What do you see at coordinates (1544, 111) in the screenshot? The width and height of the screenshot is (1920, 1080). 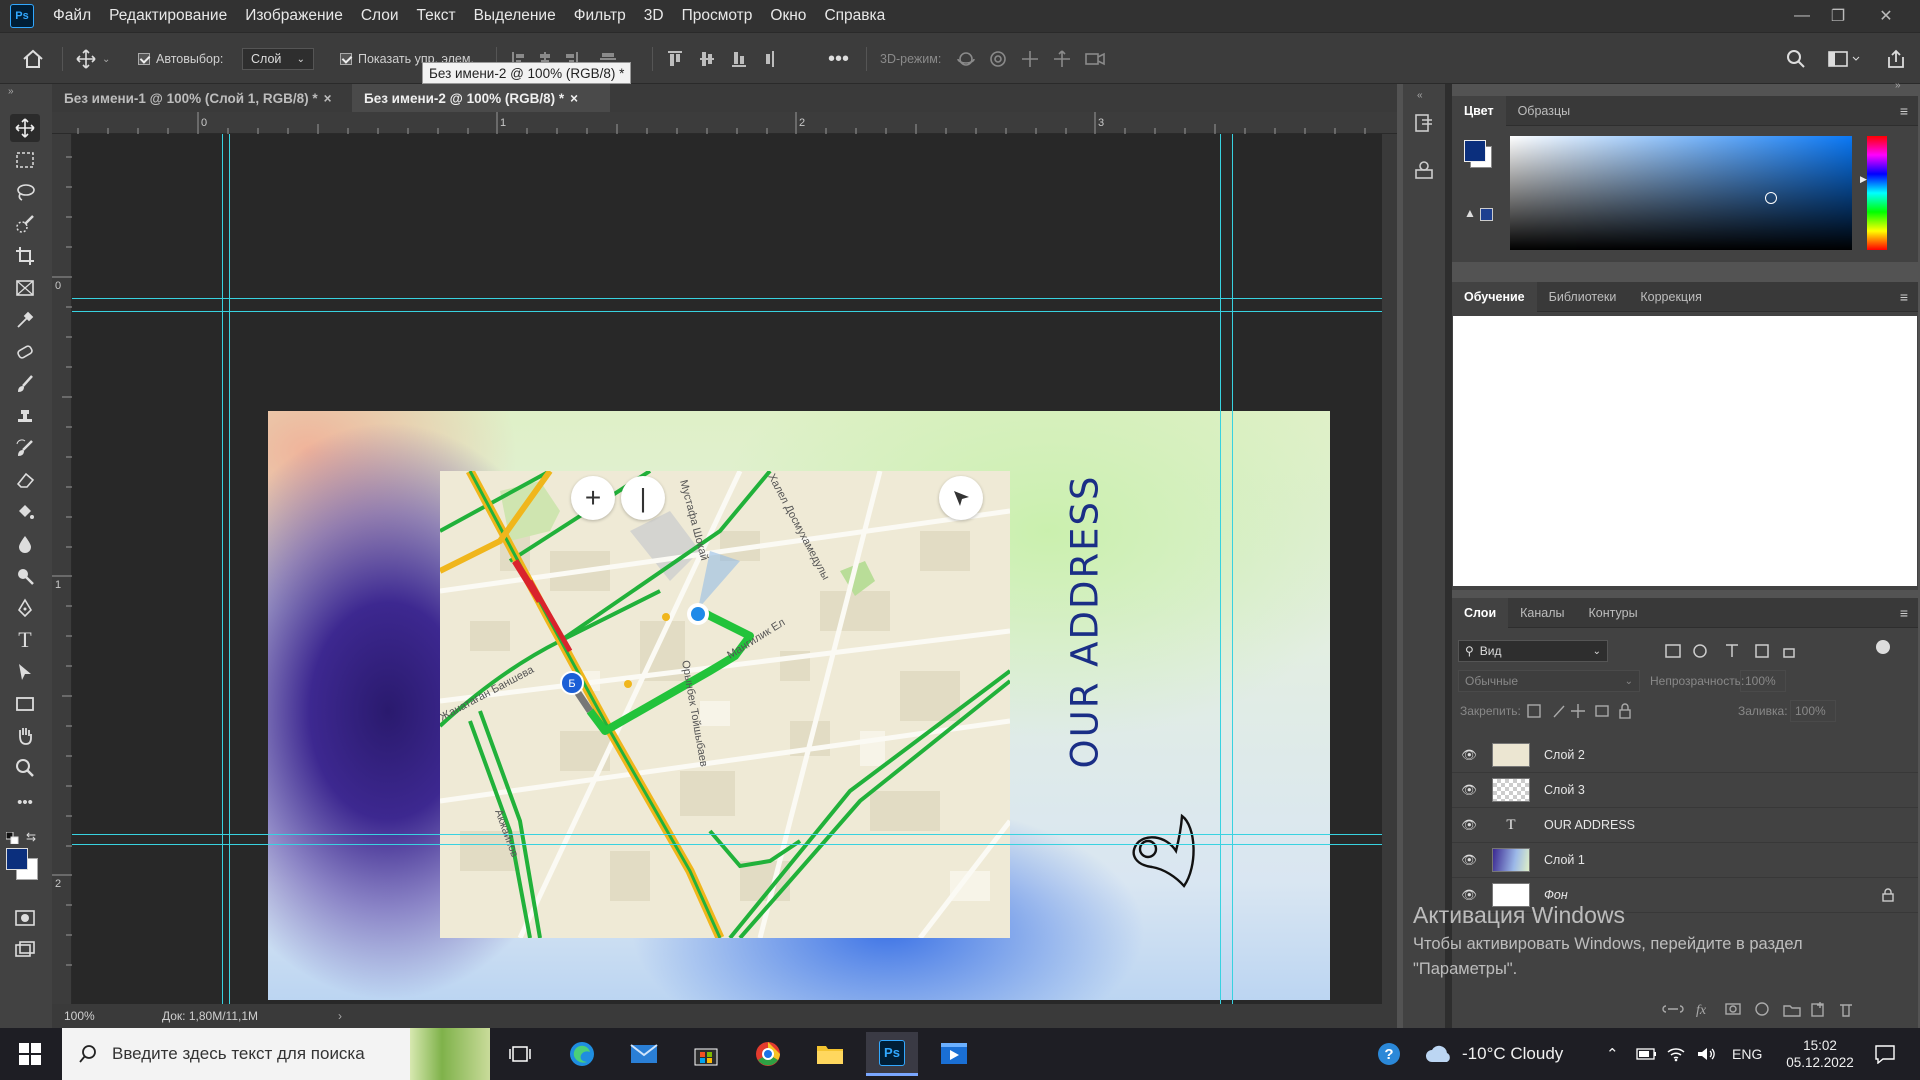 I see `tab-swatches: Образцы` at bounding box center [1544, 111].